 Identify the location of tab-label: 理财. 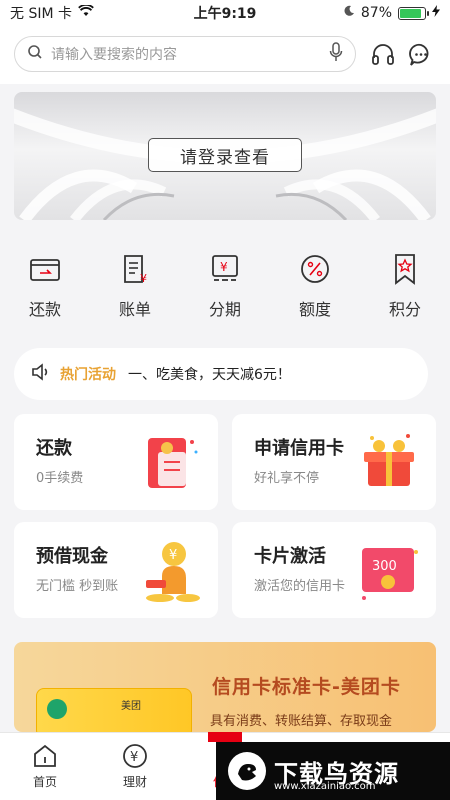
(134, 782).